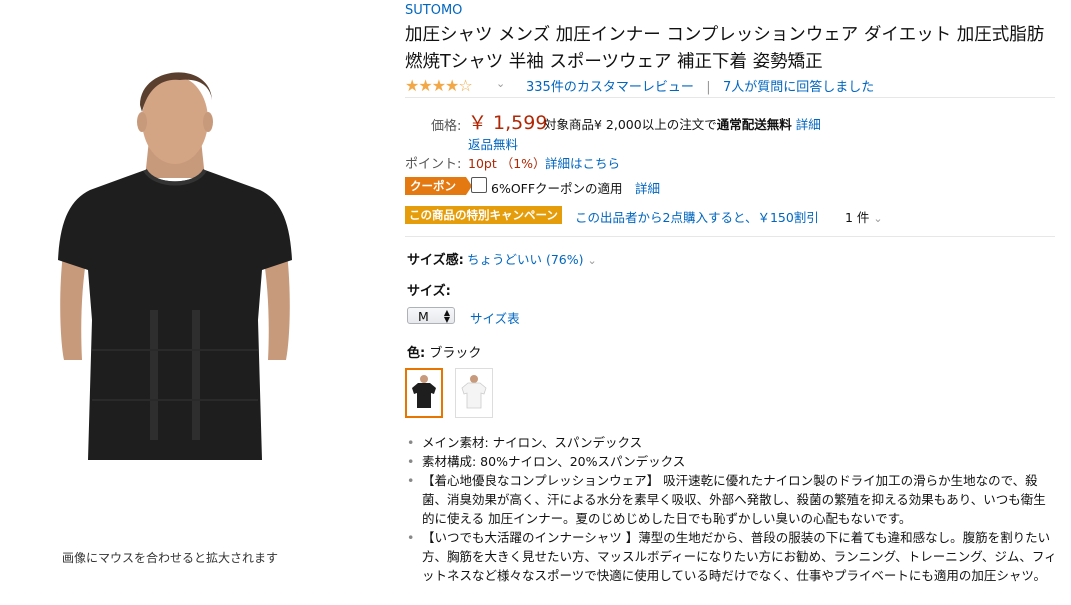  I want to click on shipping-detail-link: 詳細, so click(808, 124).